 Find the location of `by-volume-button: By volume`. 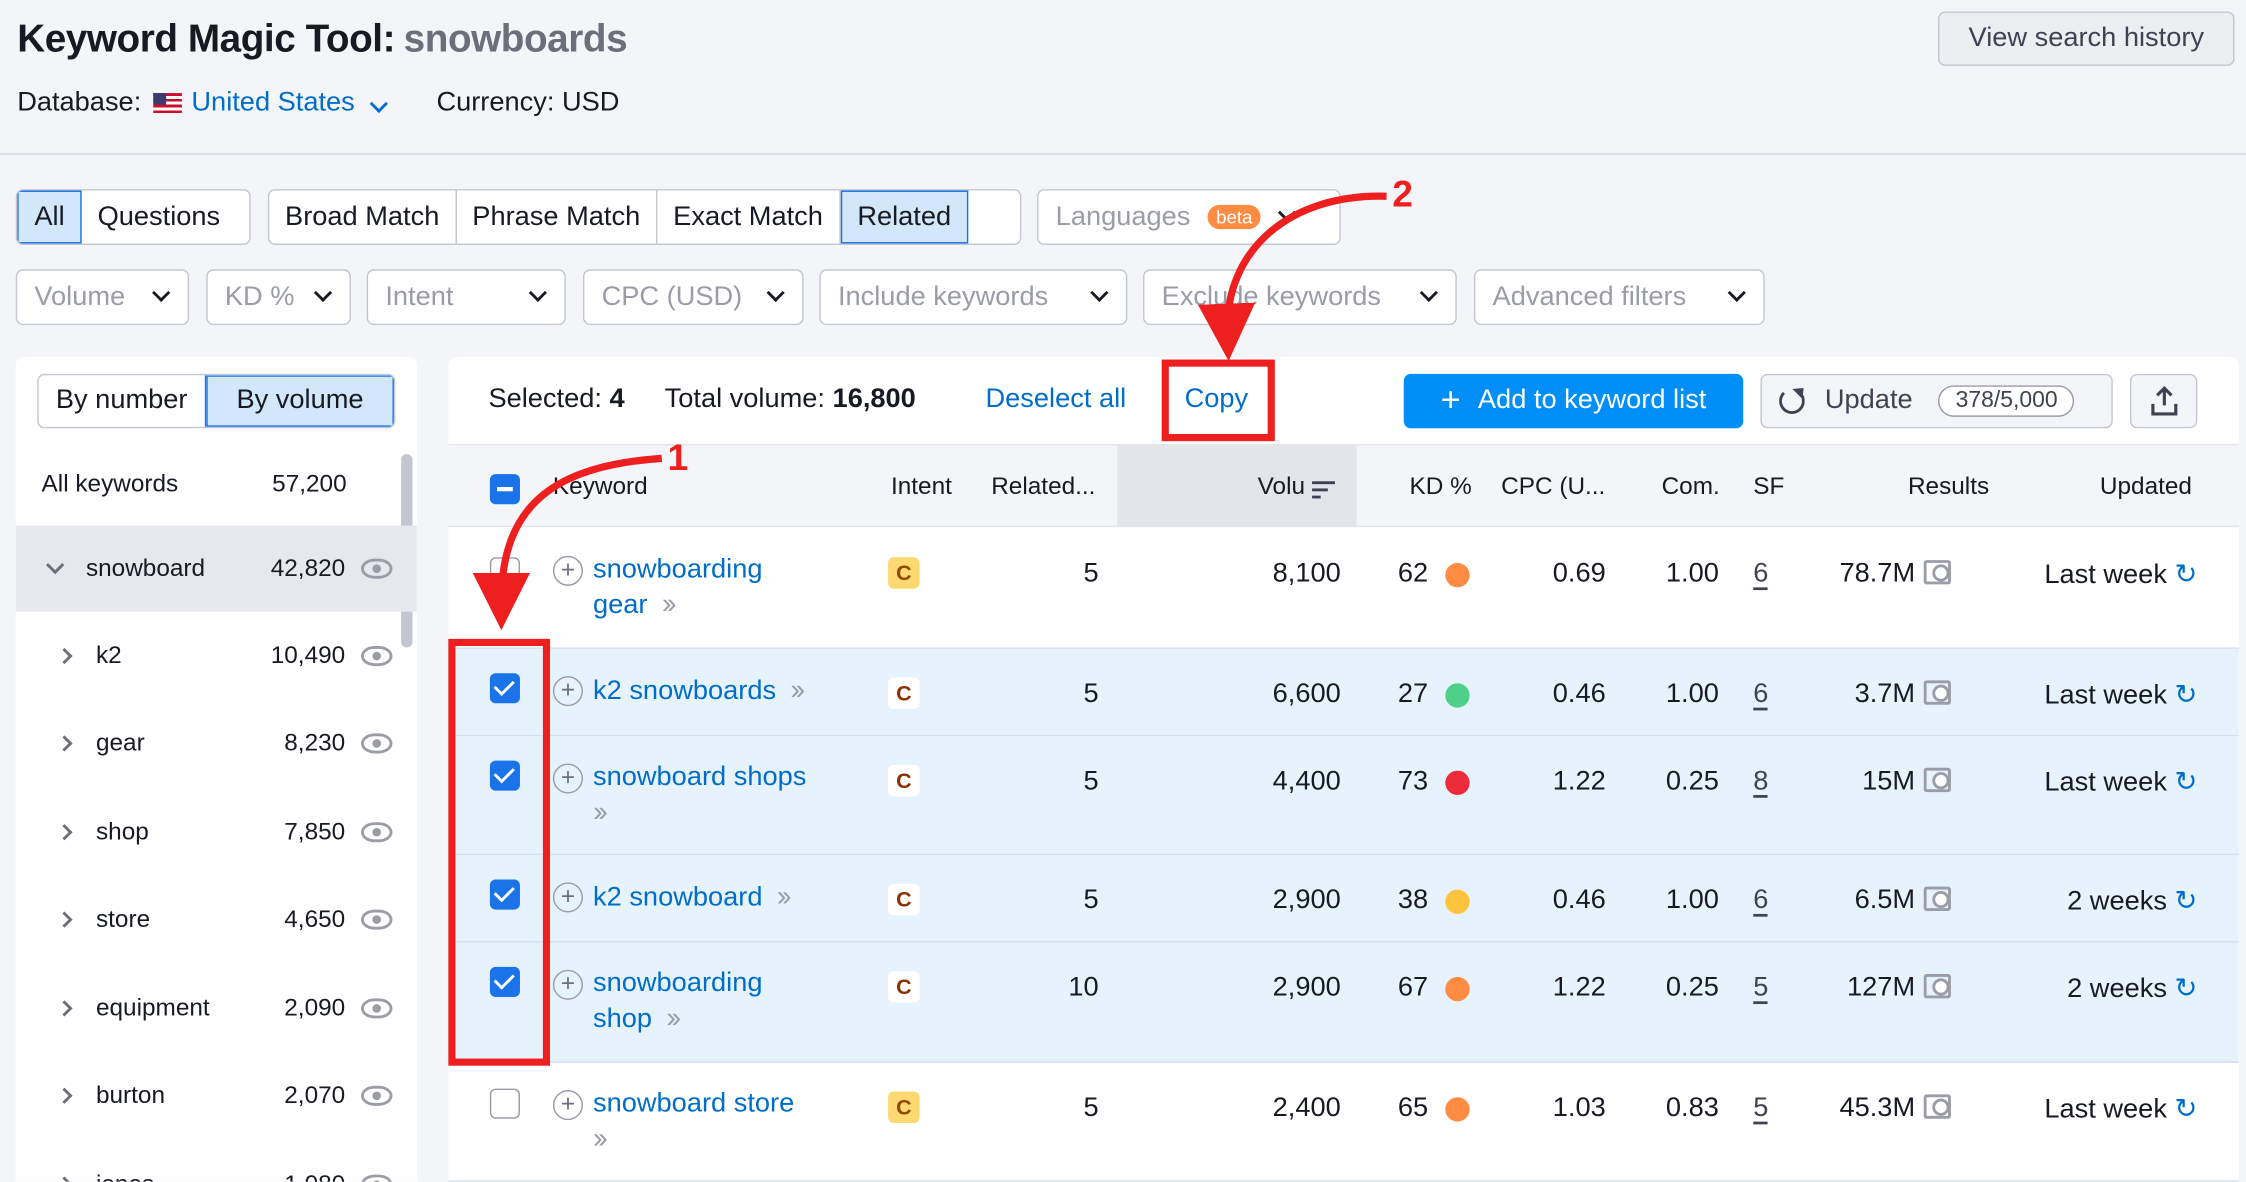

by-volume-button: By volume is located at coordinates (299, 401).